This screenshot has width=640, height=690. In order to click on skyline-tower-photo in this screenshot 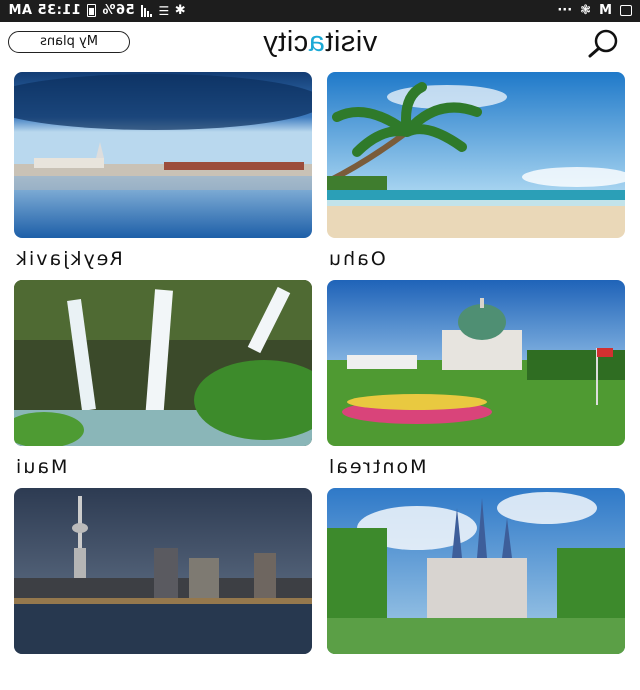, I will do `click(163, 571)`.